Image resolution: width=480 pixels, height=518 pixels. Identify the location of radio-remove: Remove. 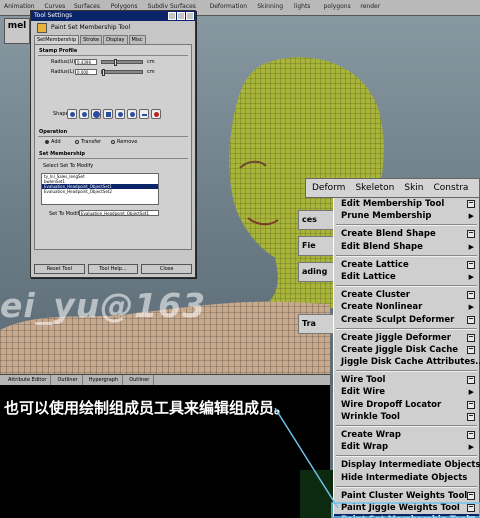
(124, 142).